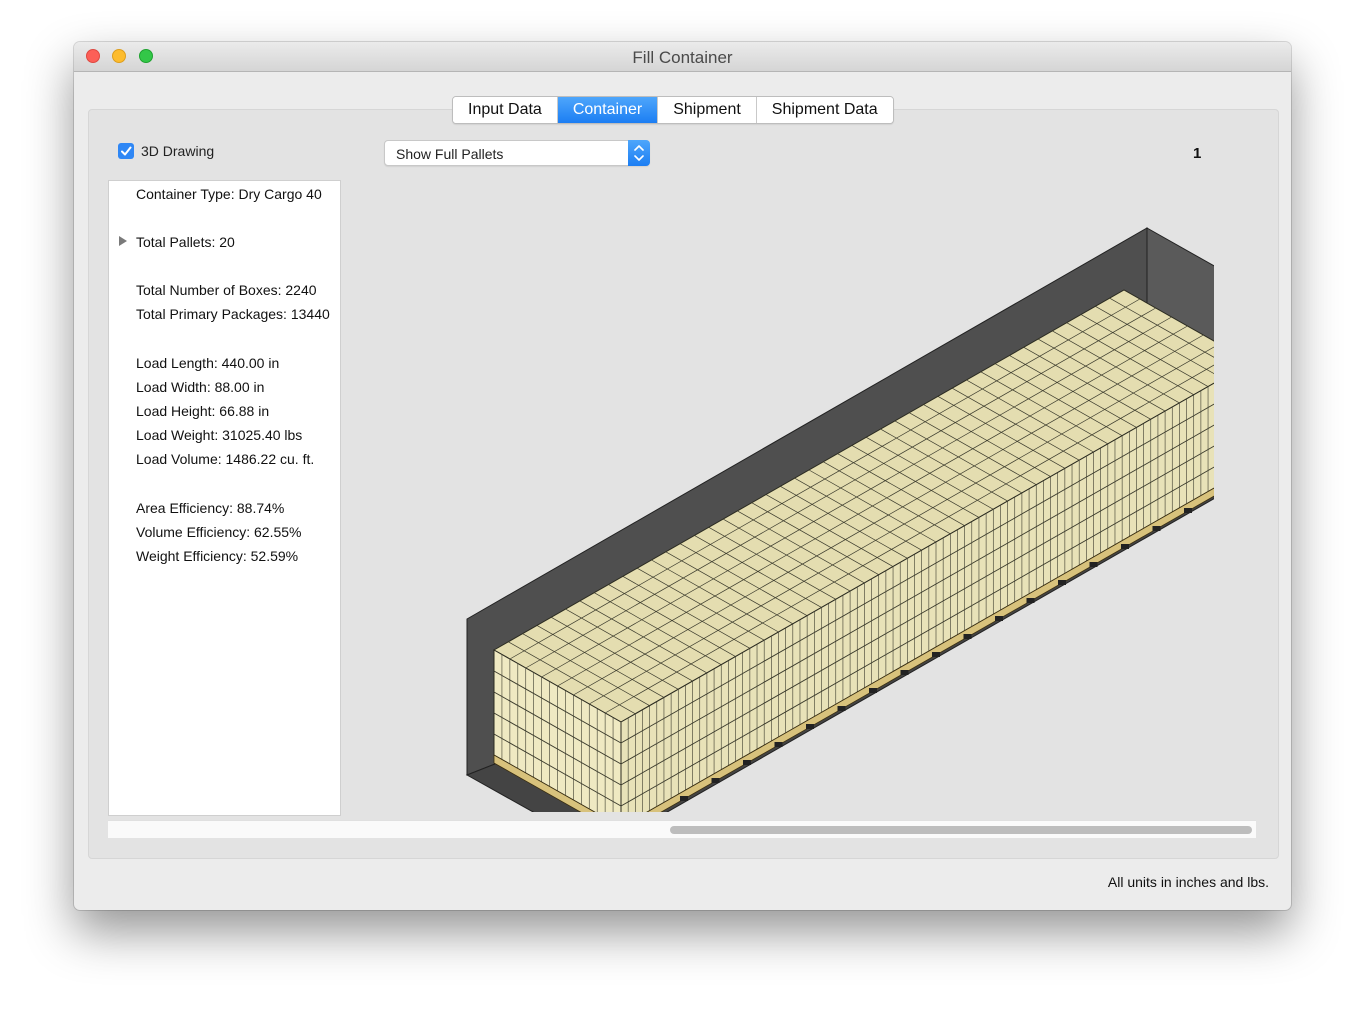 This screenshot has height=1019, width=1366. What do you see at coordinates (229, 194) in the screenshot?
I see `container-type-text: Container Type: Dry Cargo 40` at bounding box center [229, 194].